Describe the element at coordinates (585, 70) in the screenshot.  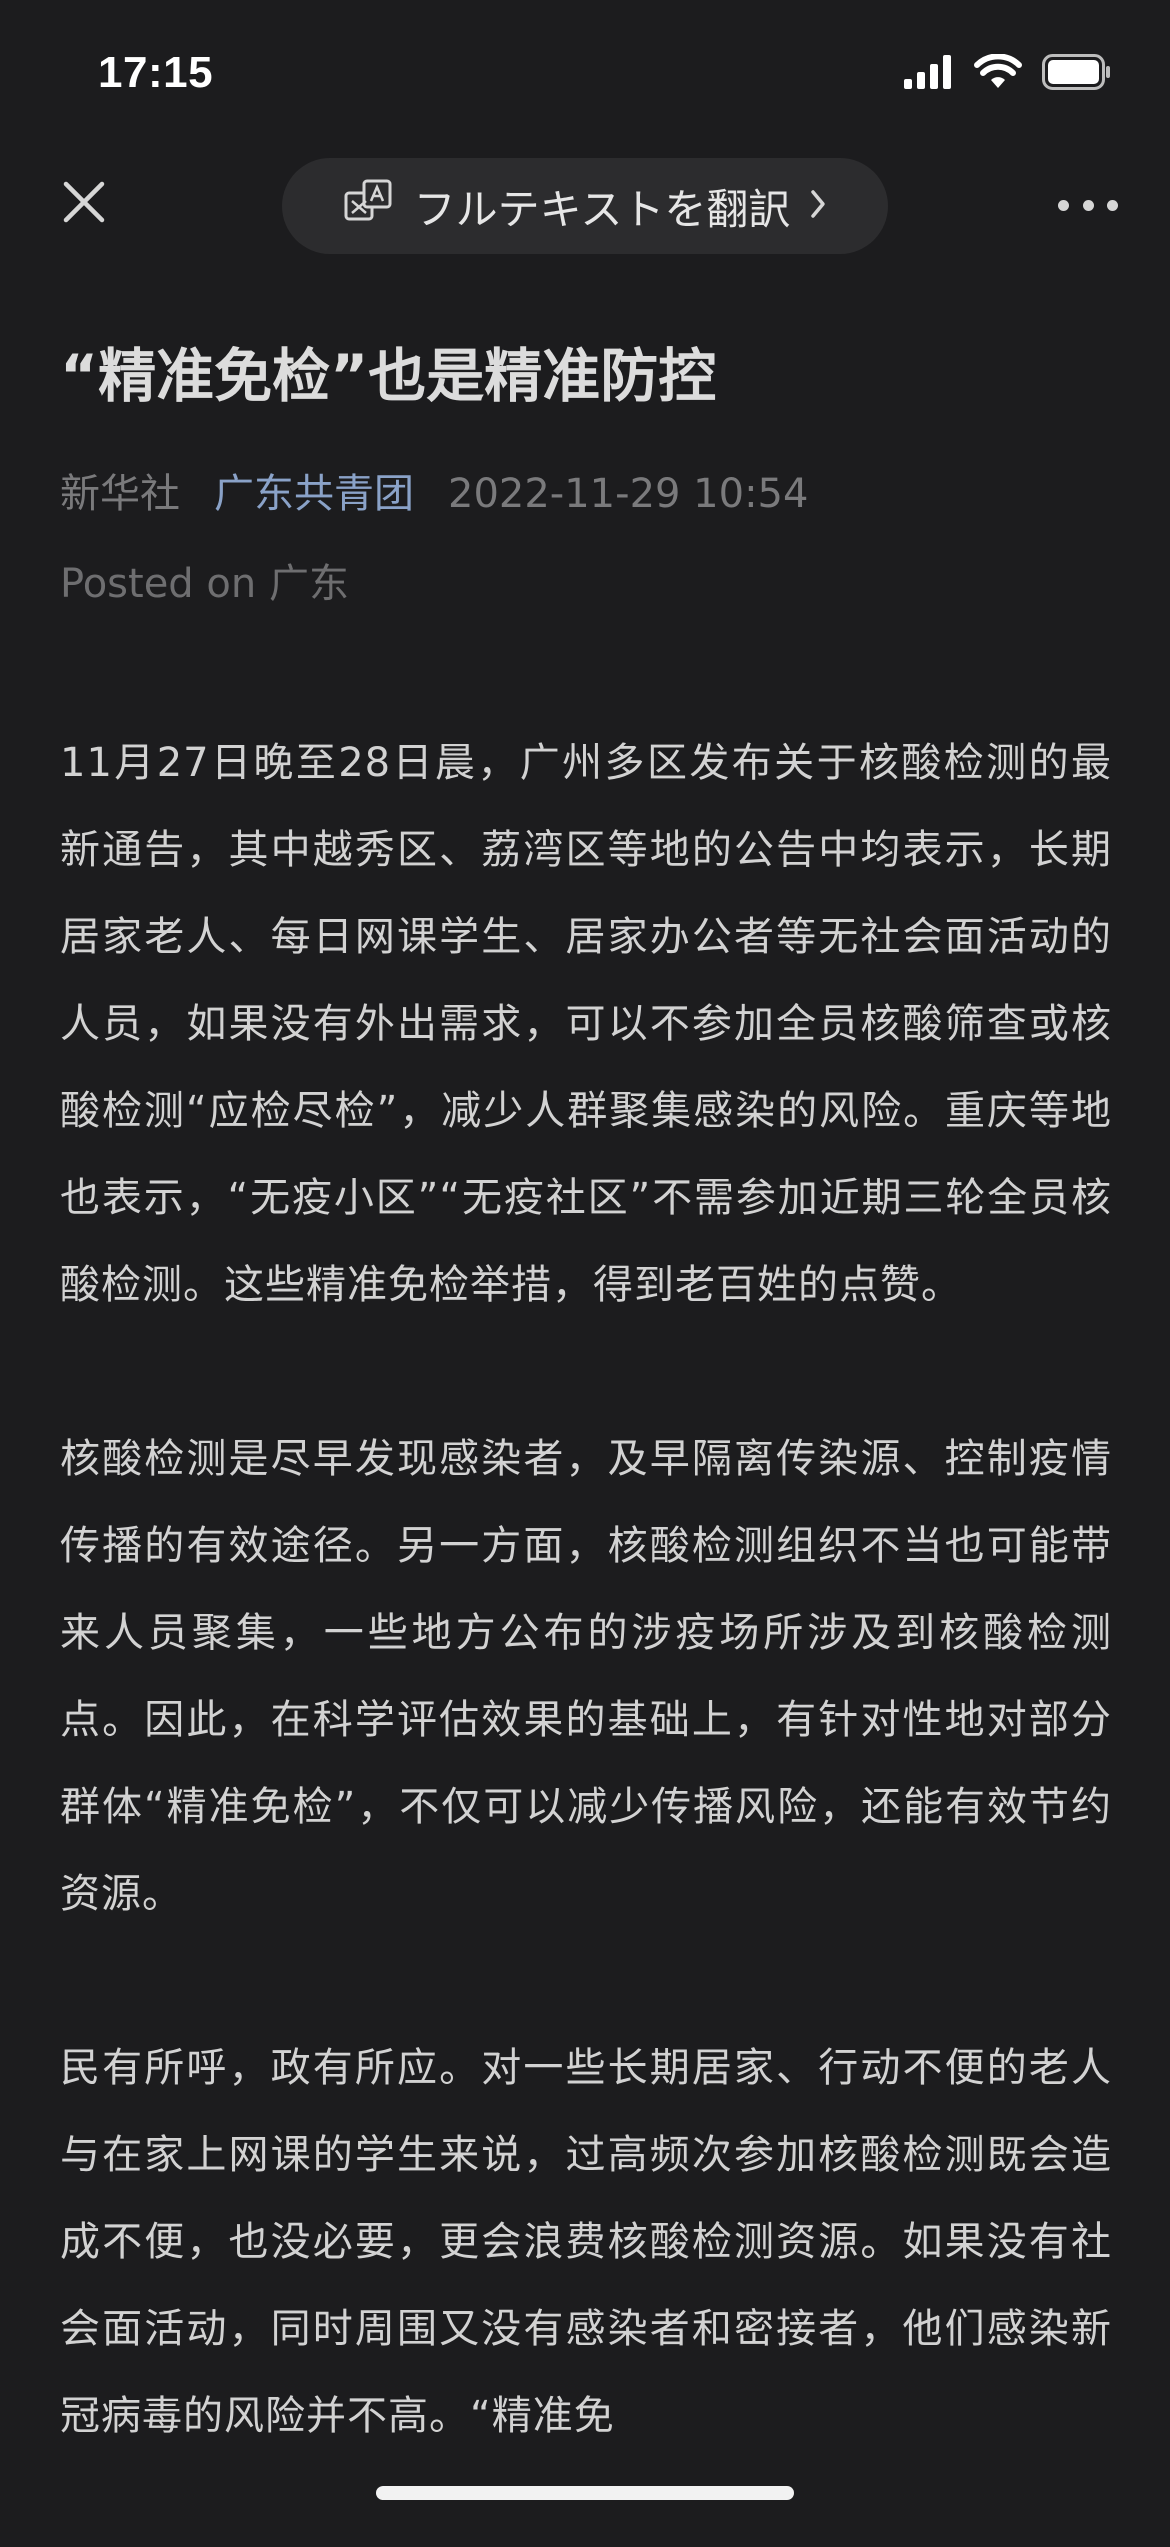
I see `status-bar: 17:15` at that location.